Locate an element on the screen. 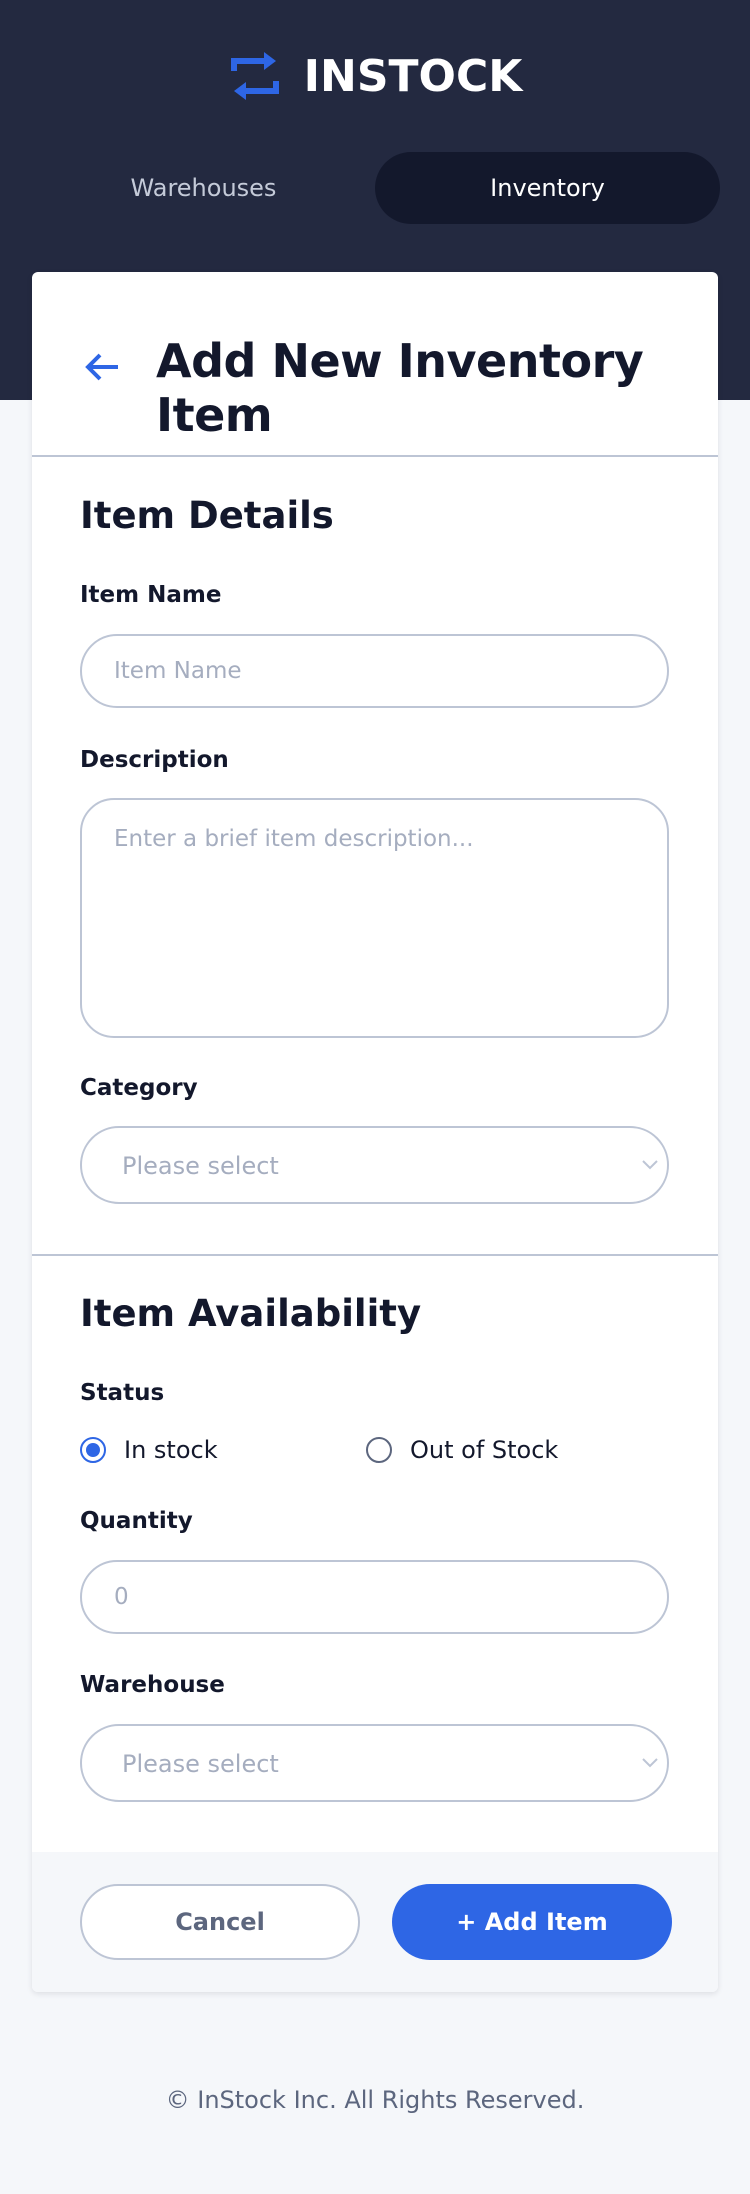 The image size is (750, 2194). quantity-input is located at coordinates (374, 1597).